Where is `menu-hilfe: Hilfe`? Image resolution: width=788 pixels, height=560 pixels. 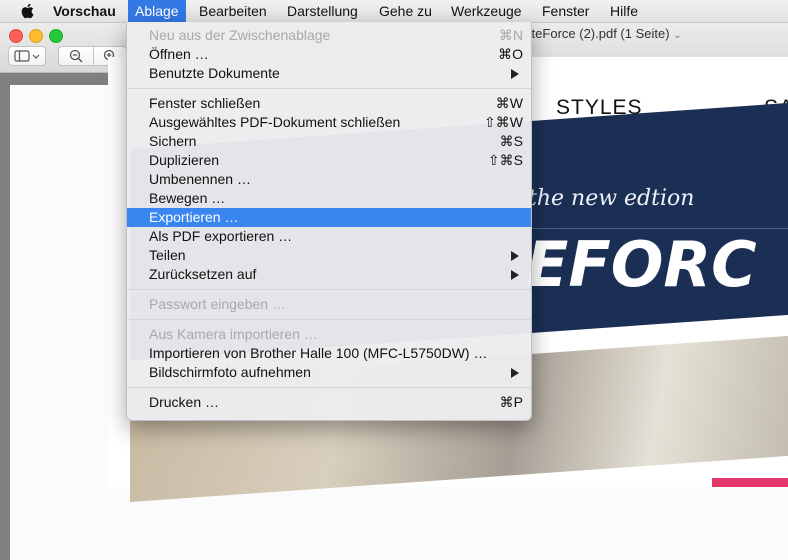 menu-hilfe: Hilfe is located at coordinates (624, 11).